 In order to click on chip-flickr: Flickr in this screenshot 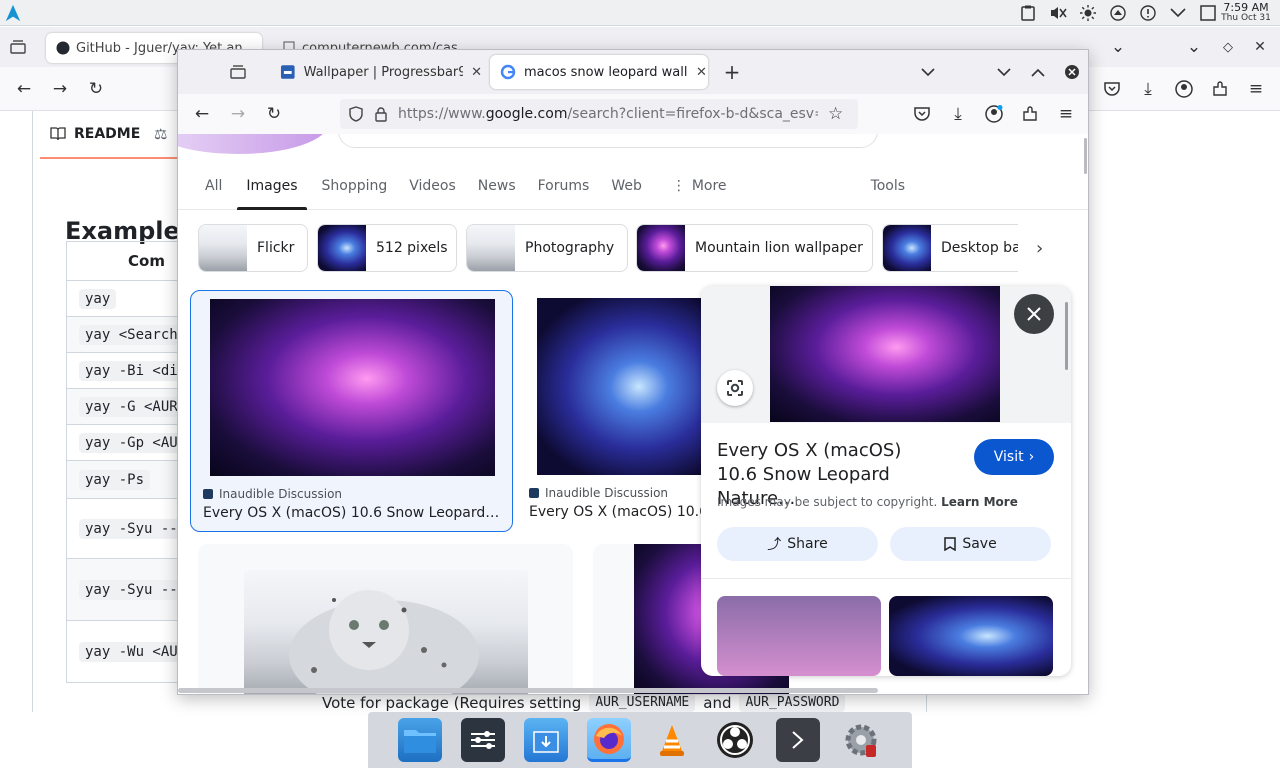, I will do `click(253, 248)`.